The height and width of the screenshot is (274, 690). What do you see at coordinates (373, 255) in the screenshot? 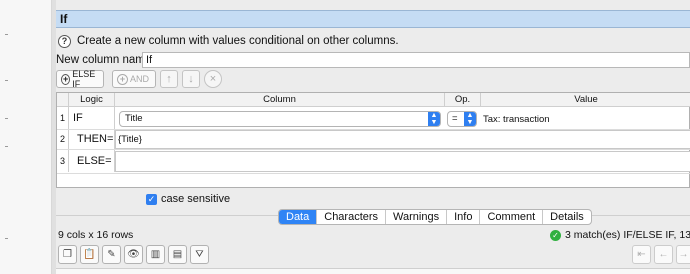
I see `data-toolbar: ❐ 📋 ✎ 👁 ▥ ▤ ⛛ ⇤ ← →` at bounding box center [373, 255].